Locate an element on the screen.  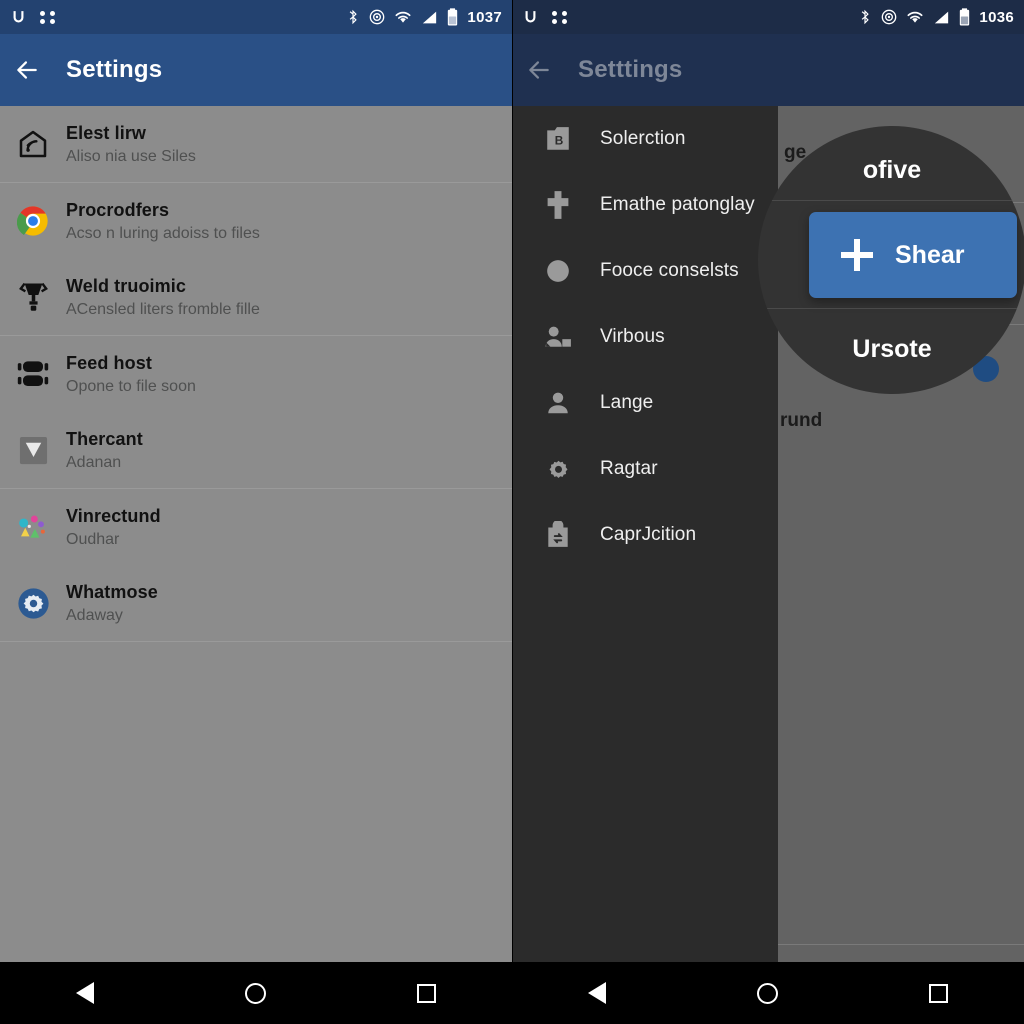
list-item-subtitle: Aliso nia use Siles is located at coordinates (131, 156).